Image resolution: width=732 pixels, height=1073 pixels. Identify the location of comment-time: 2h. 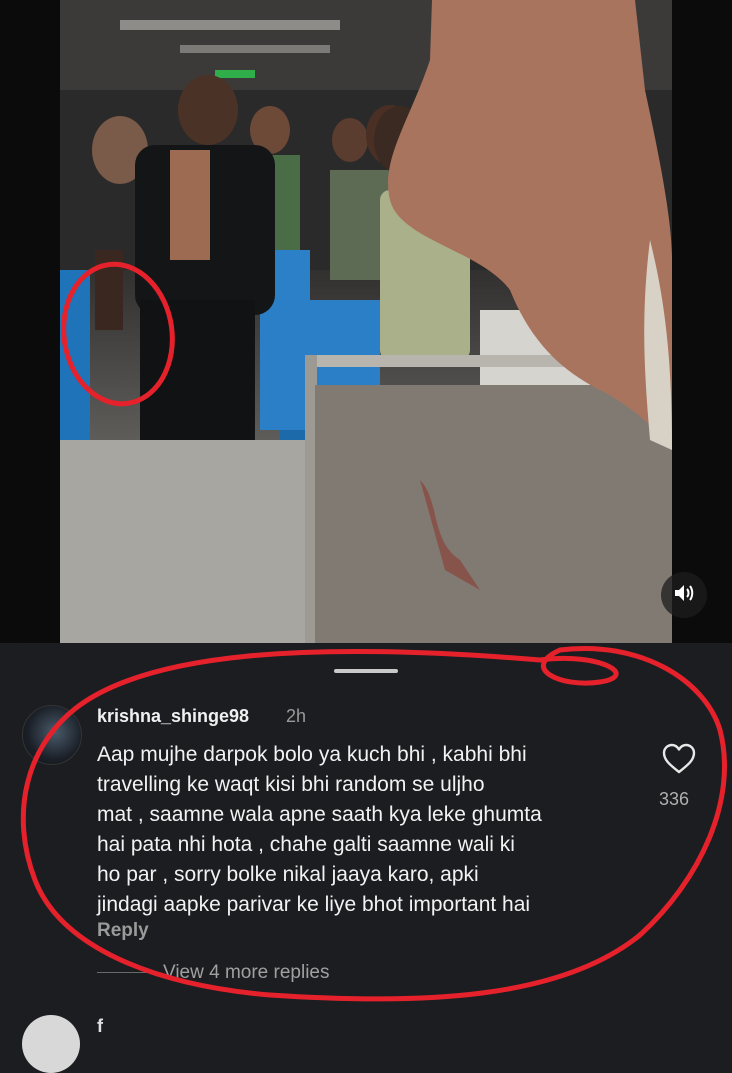
(296, 716).